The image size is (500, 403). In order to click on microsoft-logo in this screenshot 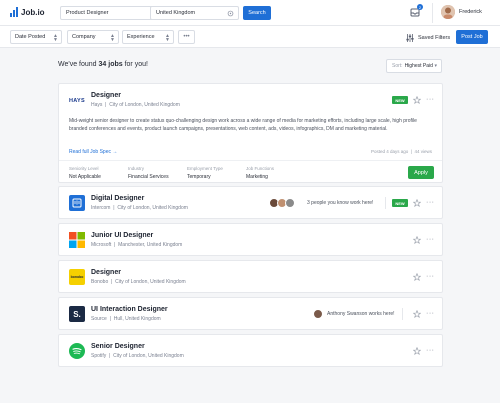, I will do `click(77, 240)`.